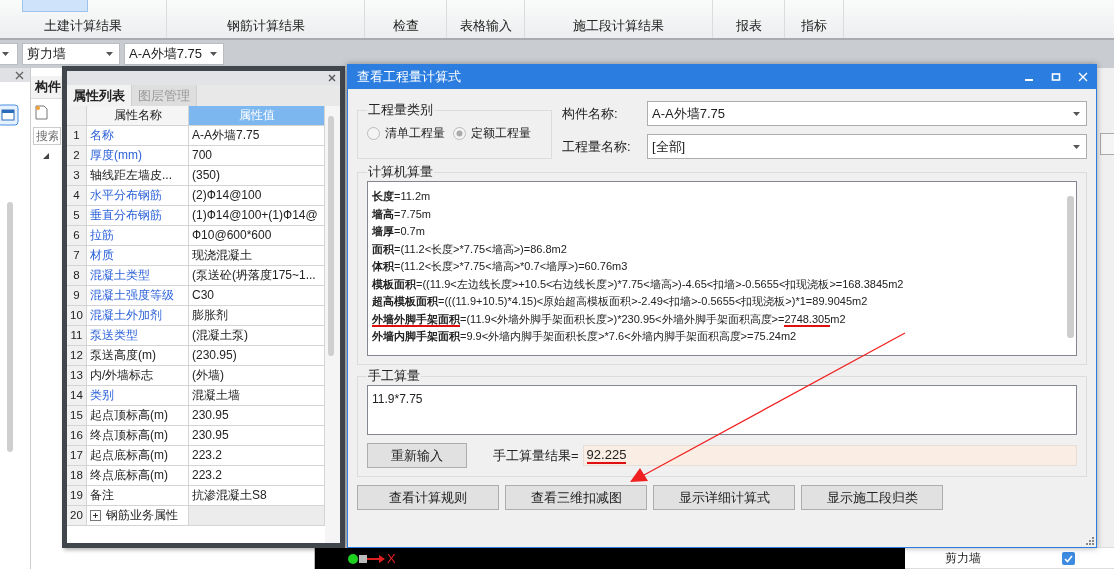 The image size is (1114, 569). What do you see at coordinates (829, 455) in the screenshot?
I see `result-field: 92.225` at bounding box center [829, 455].